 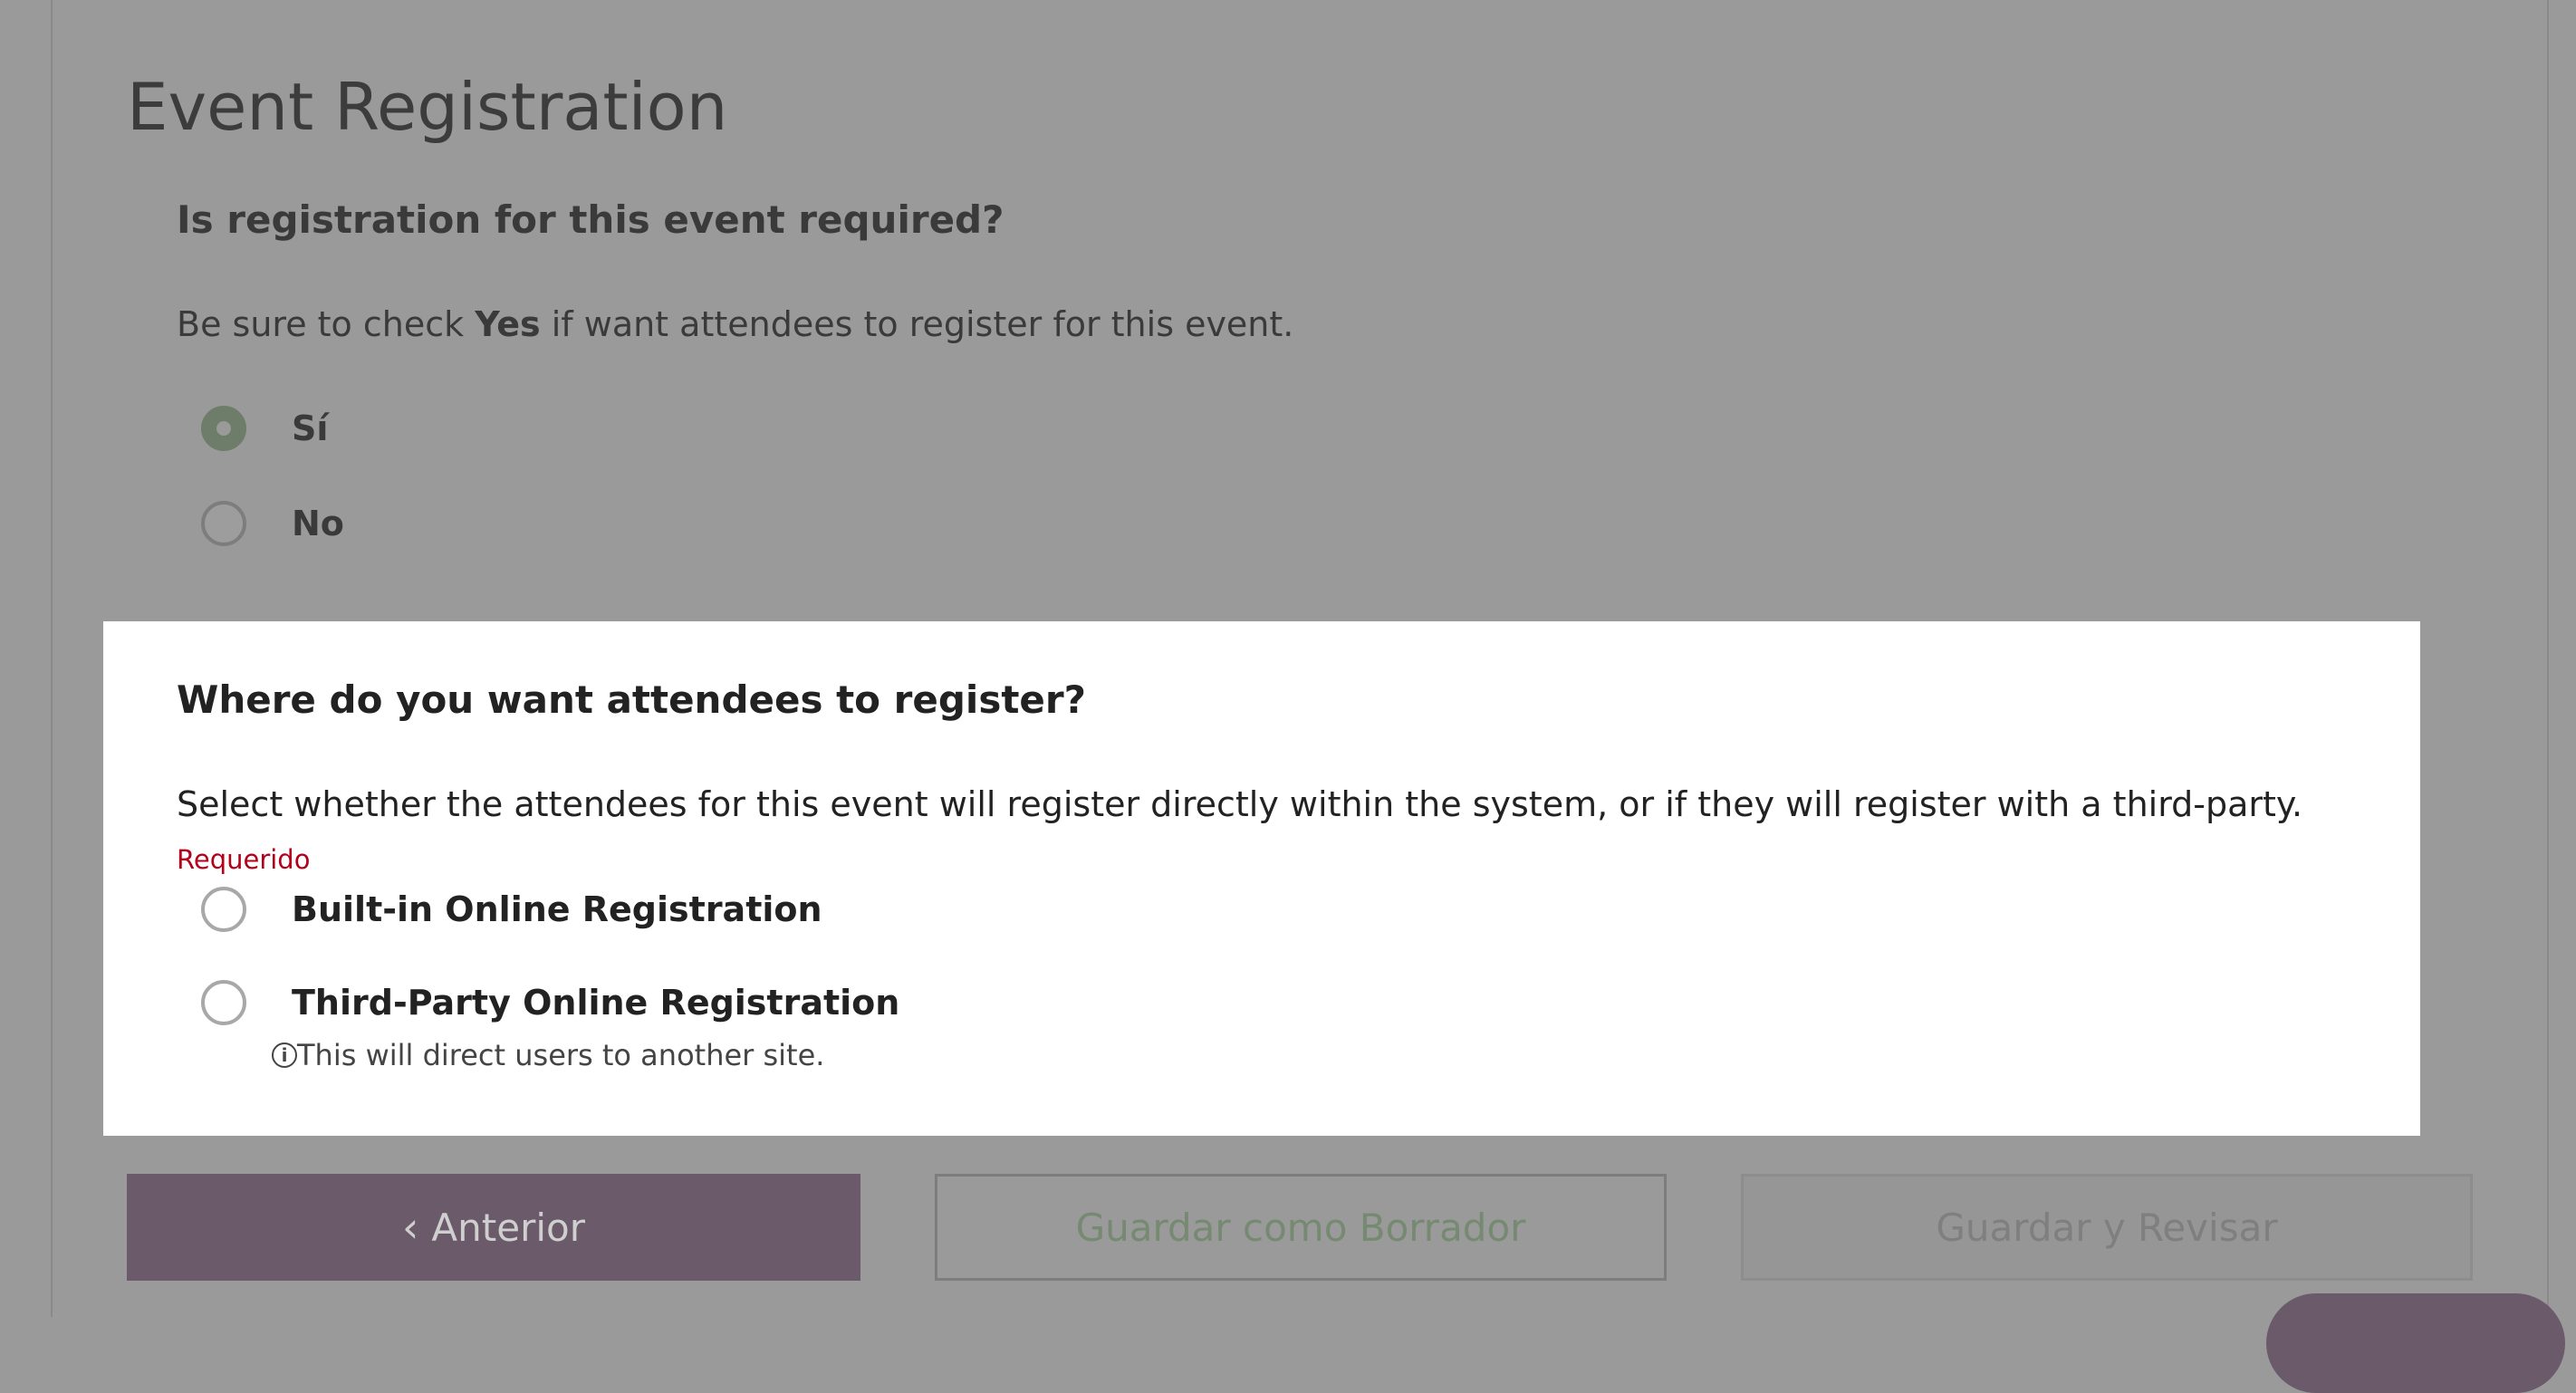 What do you see at coordinates (508, 1227) in the screenshot?
I see `previous-button-label: Anterior` at bounding box center [508, 1227].